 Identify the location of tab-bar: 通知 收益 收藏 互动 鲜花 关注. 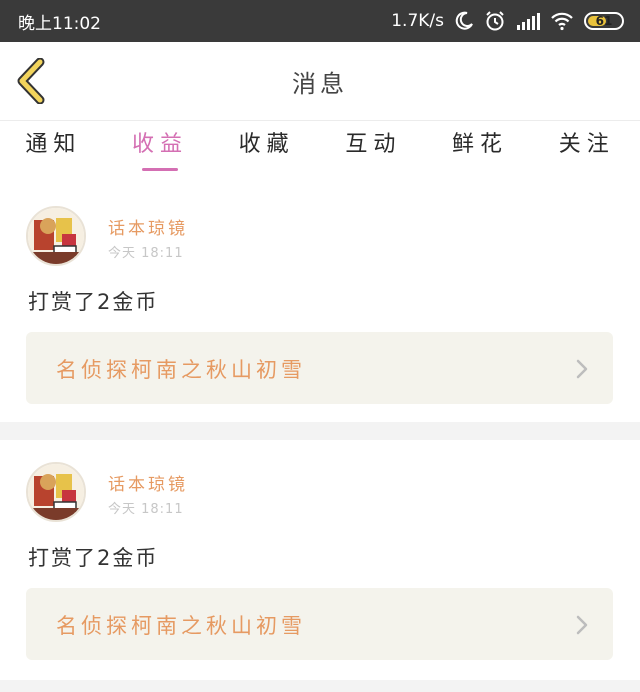
(320, 149).